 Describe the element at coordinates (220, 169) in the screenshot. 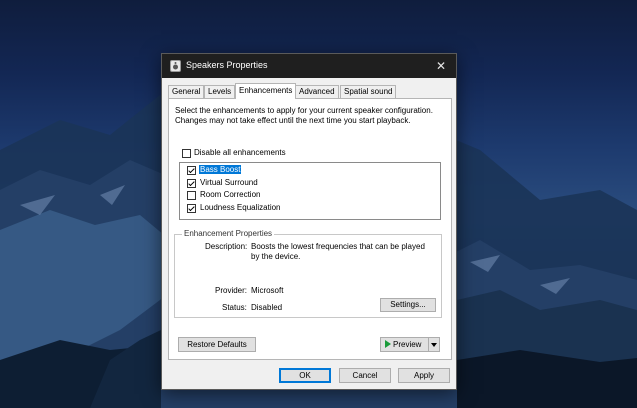

I see `list-item-bass-boost: Bass Boost` at that location.